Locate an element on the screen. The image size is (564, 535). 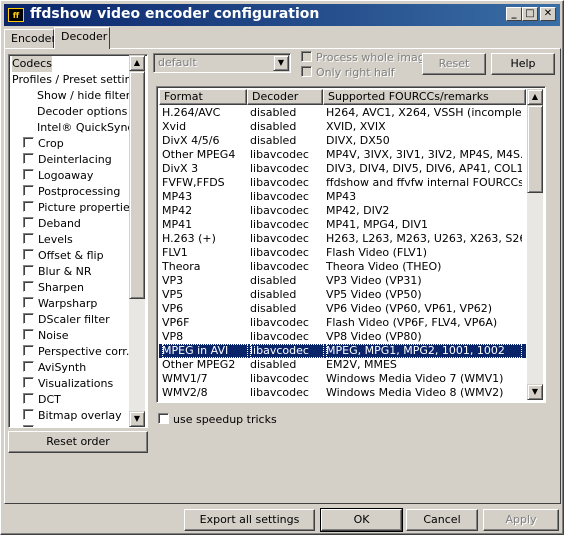
filter-tree-scrollbar: ▲ ▼ is located at coordinates (137, 241).